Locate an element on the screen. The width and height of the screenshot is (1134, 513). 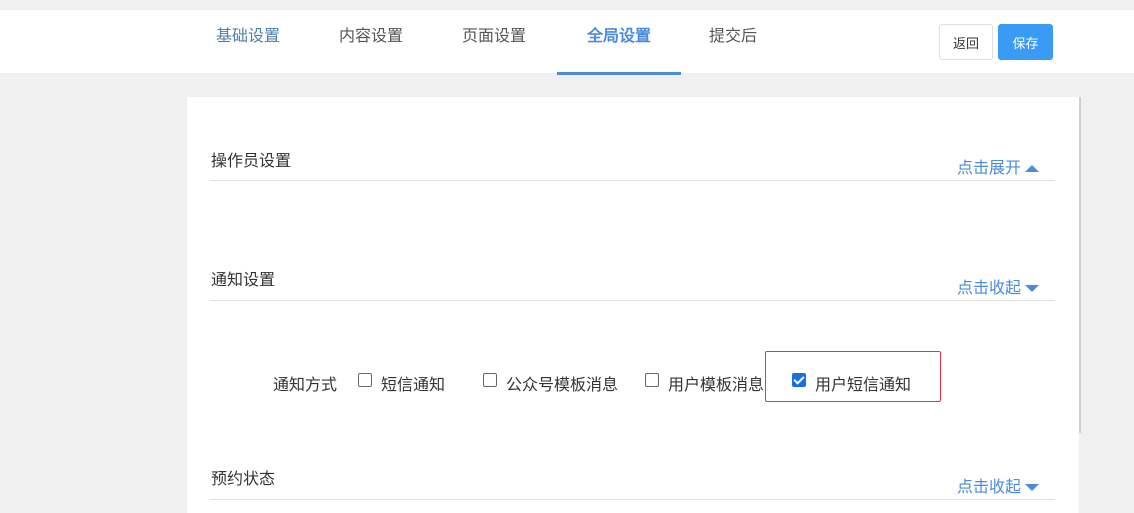
back-button: 返回 is located at coordinates (966, 42).